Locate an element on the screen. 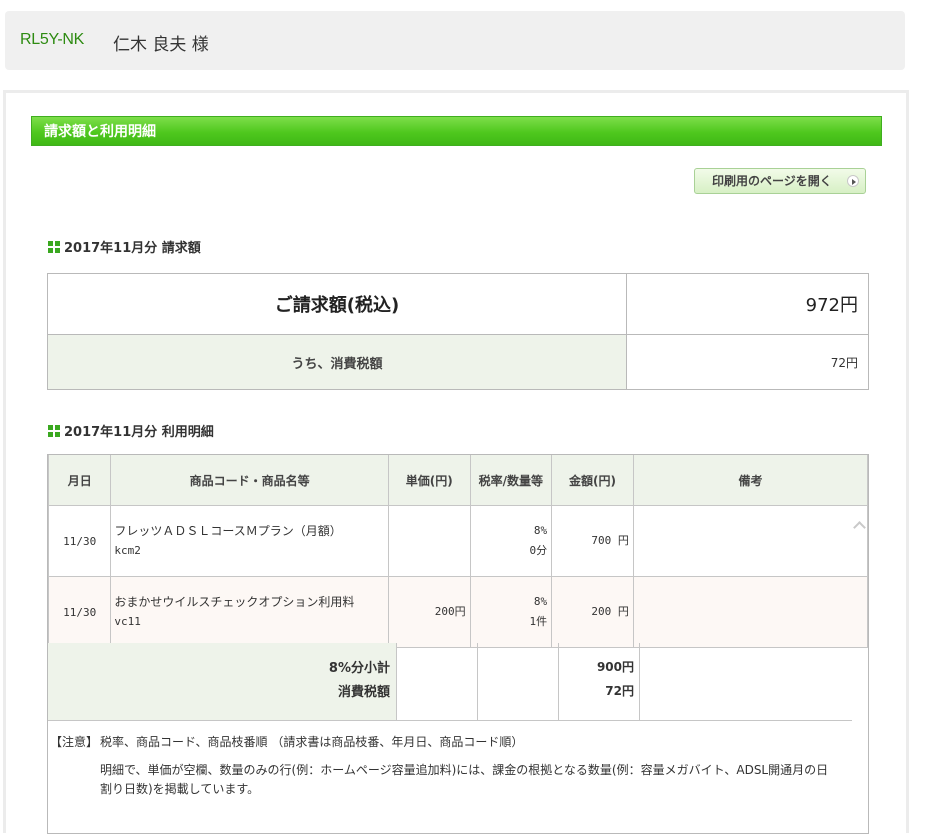 This screenshot has height=834, width=933. tax-value: 72円 is located at coordinates (747, 362).